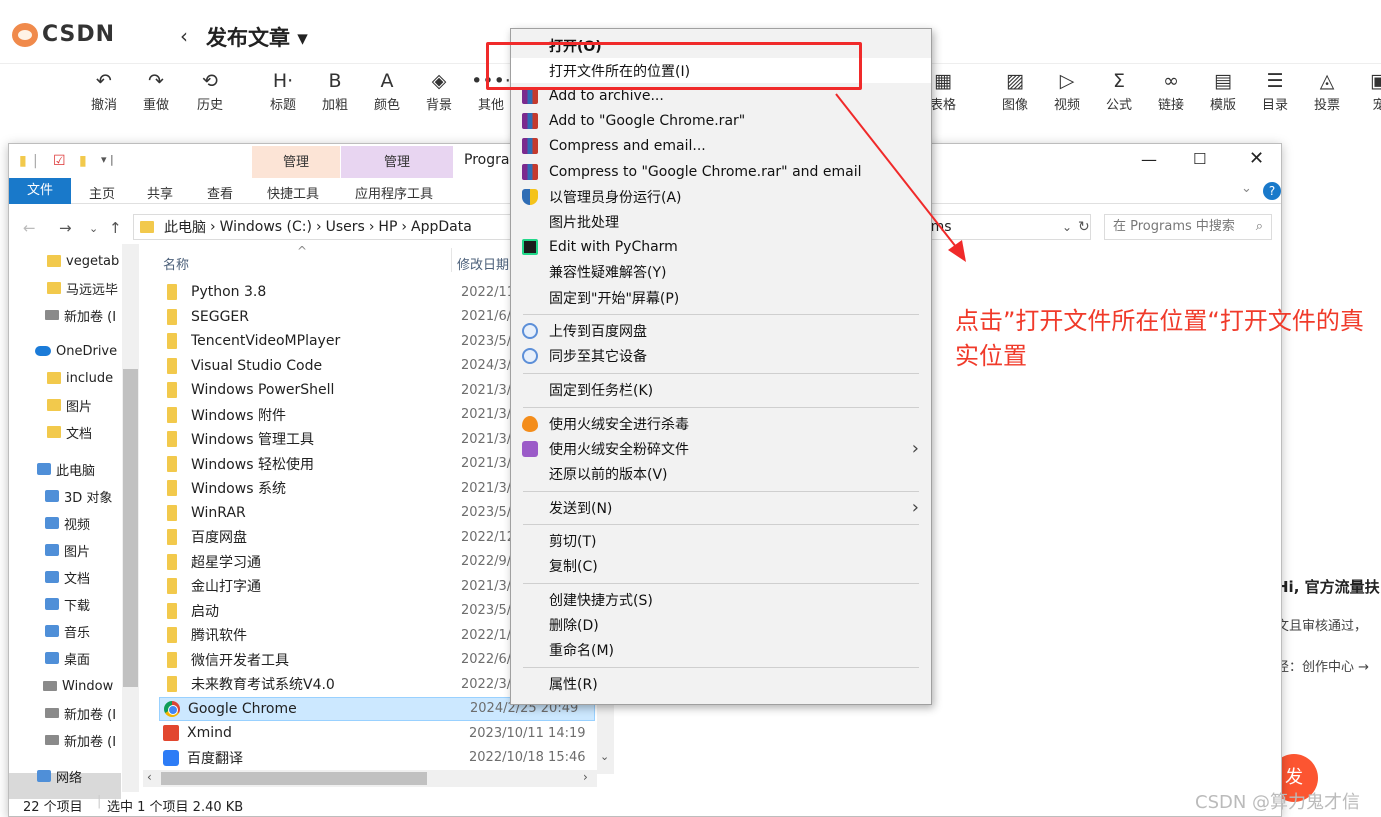 The image size is (1381, 817). I want to click on nav-item: 视频, so click(101, 523).